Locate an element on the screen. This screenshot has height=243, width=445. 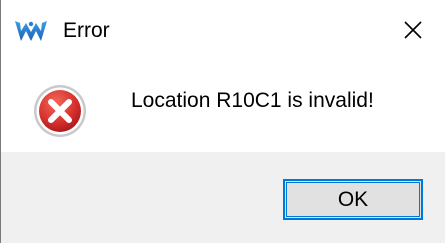
ok-button: OK is located at coordinates (353, 199).